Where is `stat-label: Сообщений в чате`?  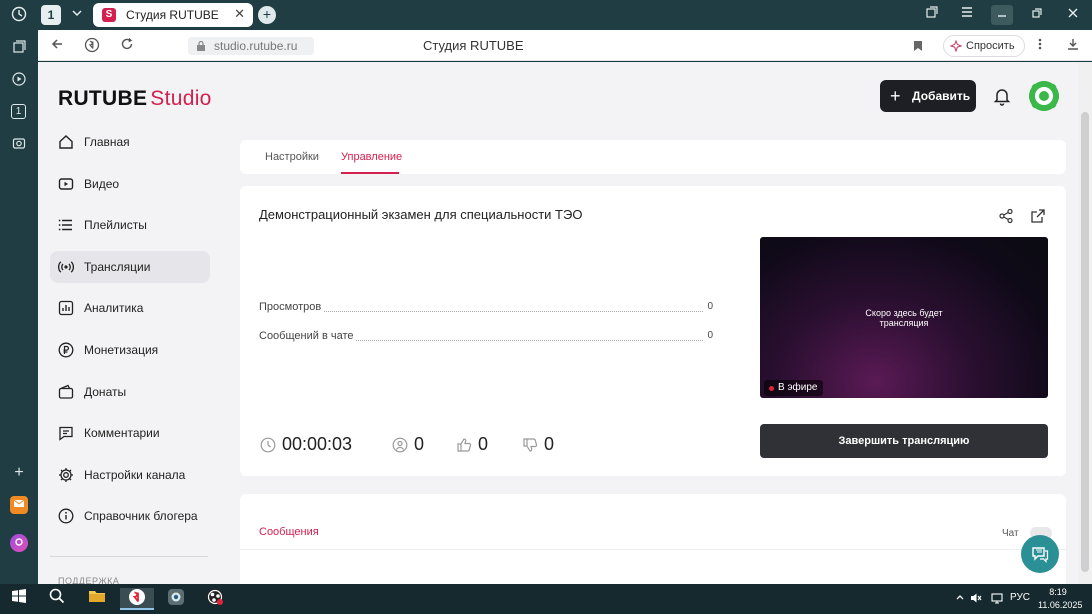 stat-label: Сообщений в чате is located at coordinates (307, 336).